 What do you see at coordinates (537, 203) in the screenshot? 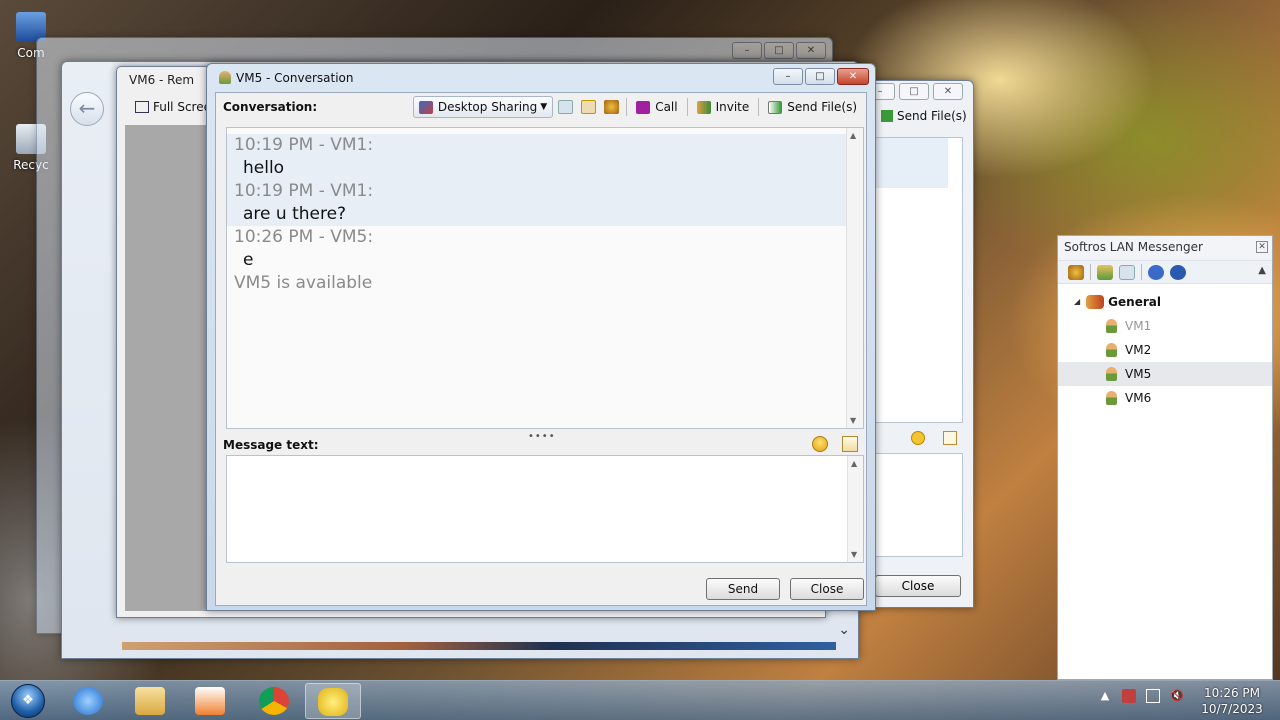
I see `message-entry: 10:19 PM - VM1: are u there?` at bounding box center [537, 203].